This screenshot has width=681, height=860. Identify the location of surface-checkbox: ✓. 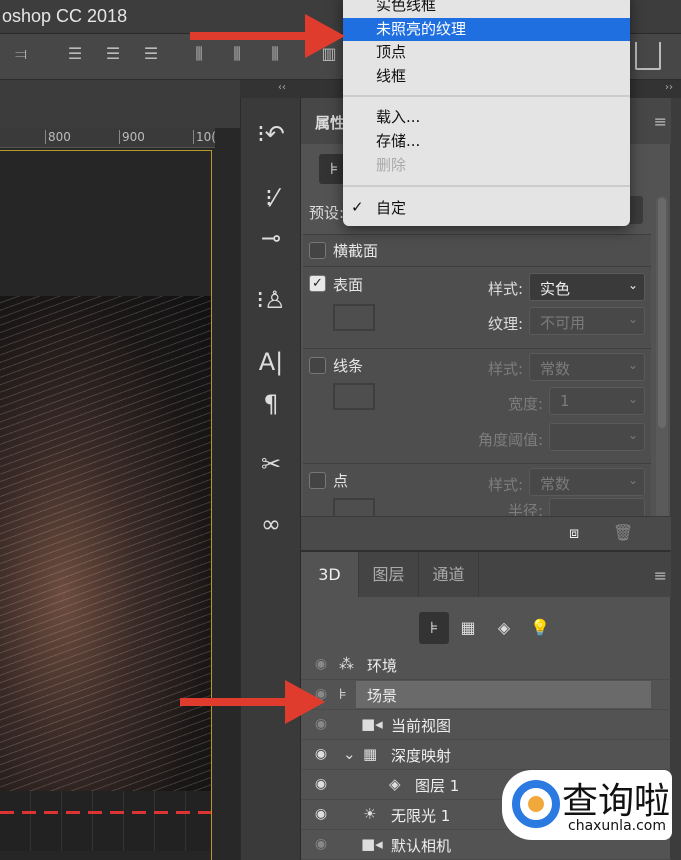
(317, 283).